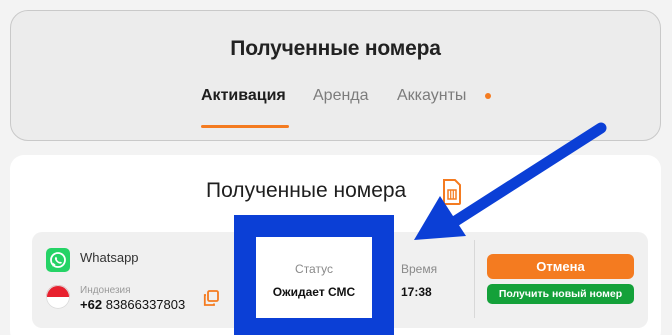 The image size is (672, 335). Describe the element at coordinates (488, 96) in the screenshot. I see `notification-dot-icon` at that location.